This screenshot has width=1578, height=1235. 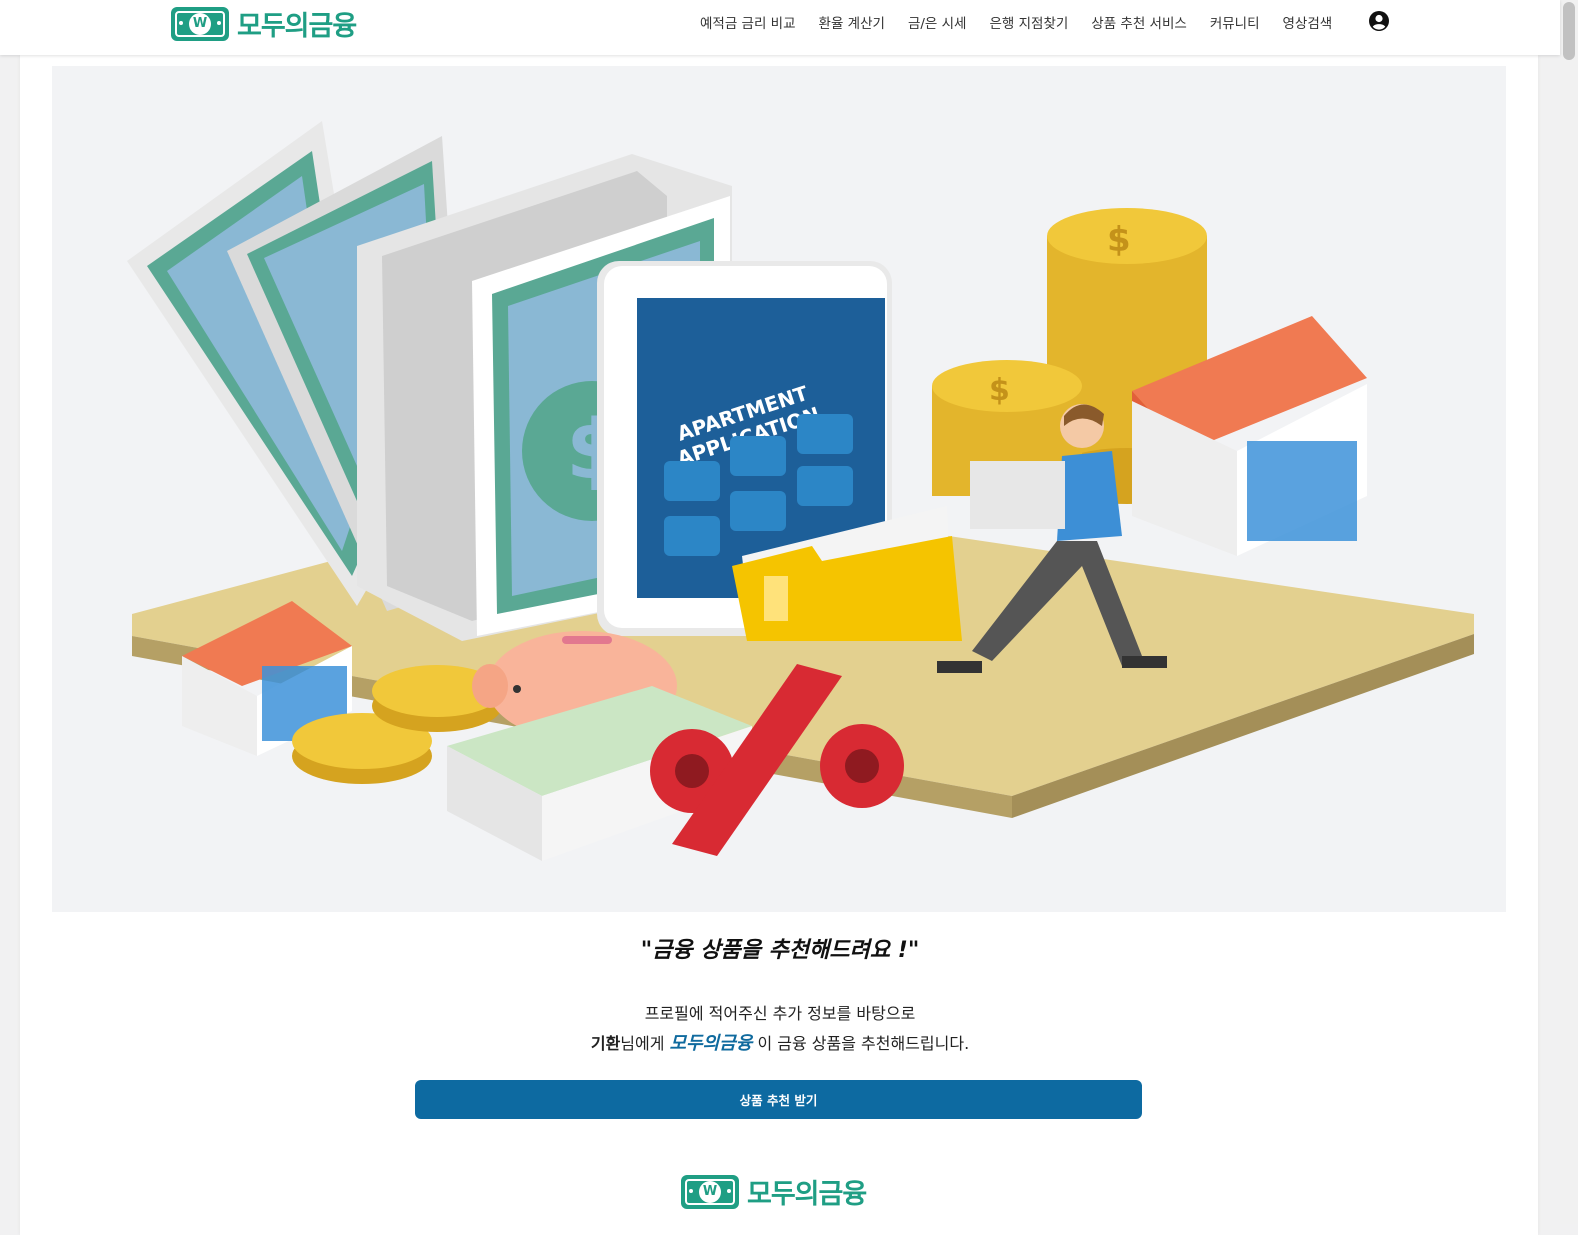 I want to click on user-name: 기환, so click(x=605, y=1043).